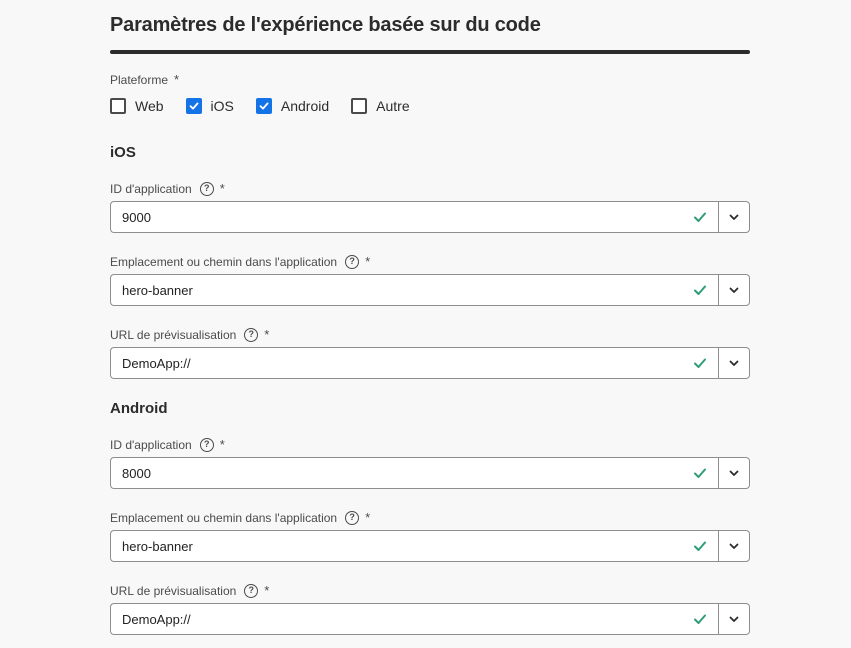 This screenshot has width=851, height=648. I want to click on ios-app-id-dropdown-button, so click(734, 217).